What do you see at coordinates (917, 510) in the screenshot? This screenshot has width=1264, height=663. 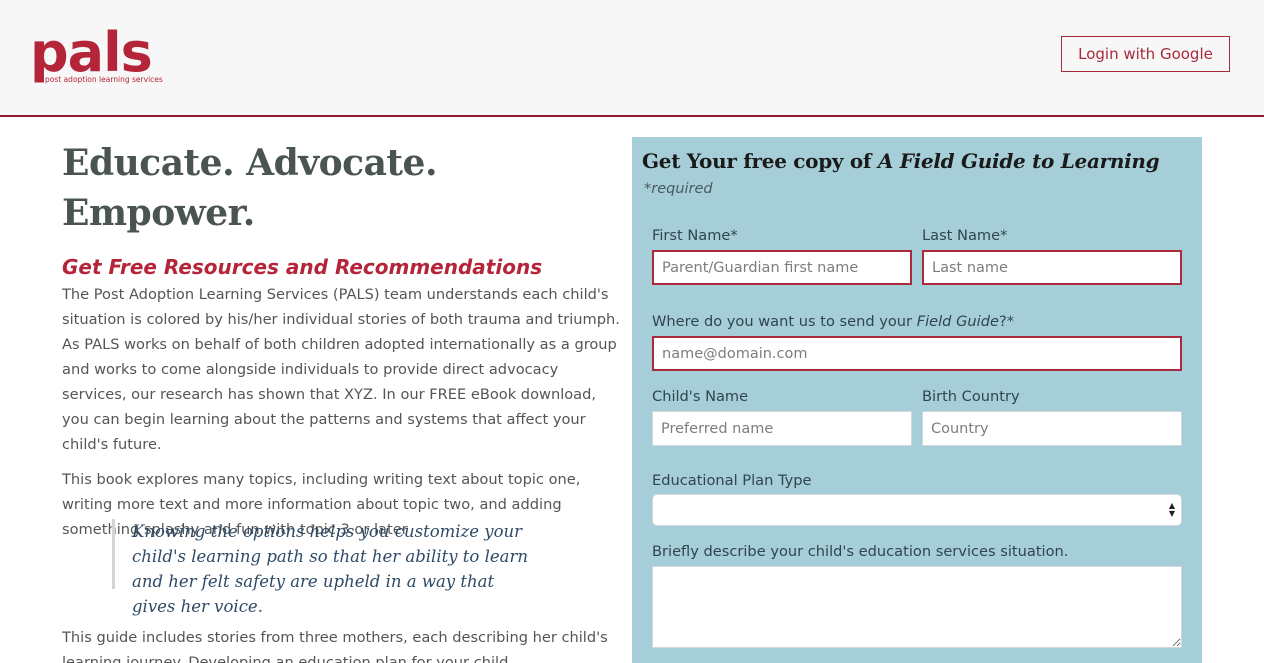 I see `plan-type-select: ▲ ▼` at bounding box center [917, 510].